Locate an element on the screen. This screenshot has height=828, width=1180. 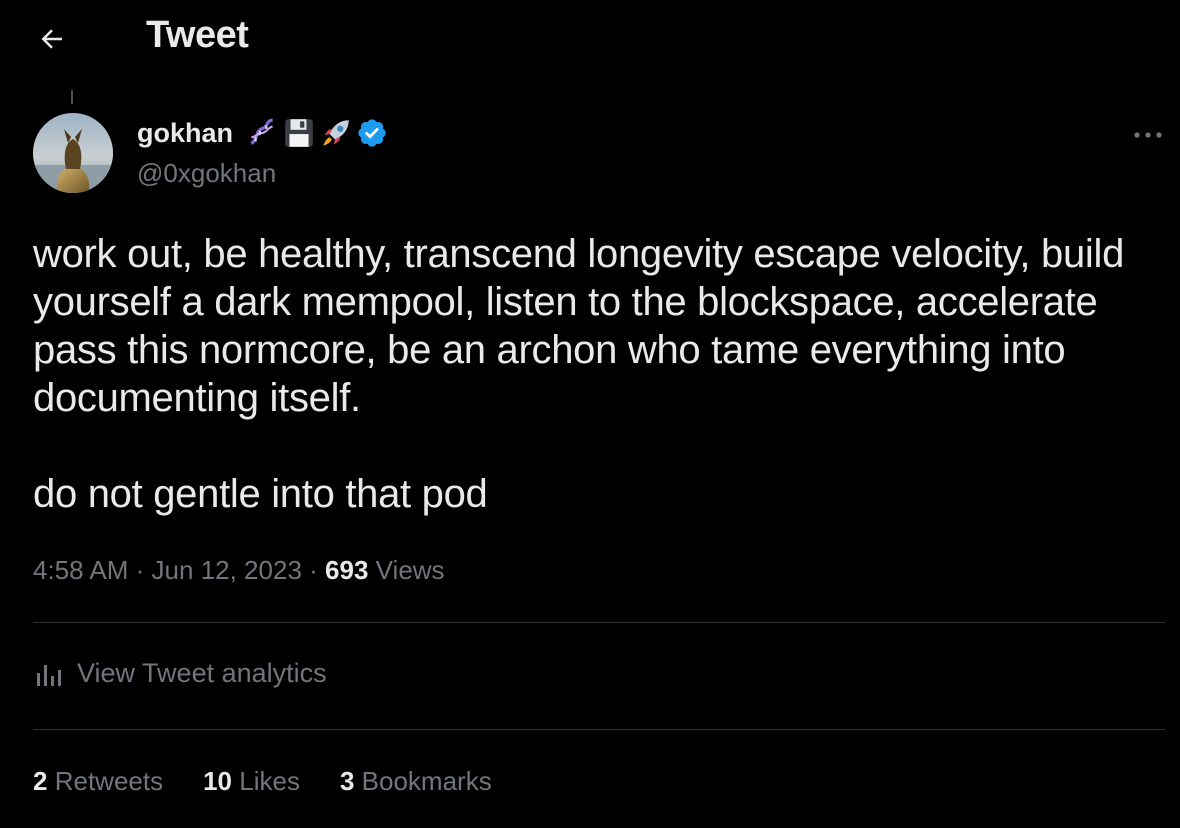
views-label: Views is located at coordinates (410, 570).